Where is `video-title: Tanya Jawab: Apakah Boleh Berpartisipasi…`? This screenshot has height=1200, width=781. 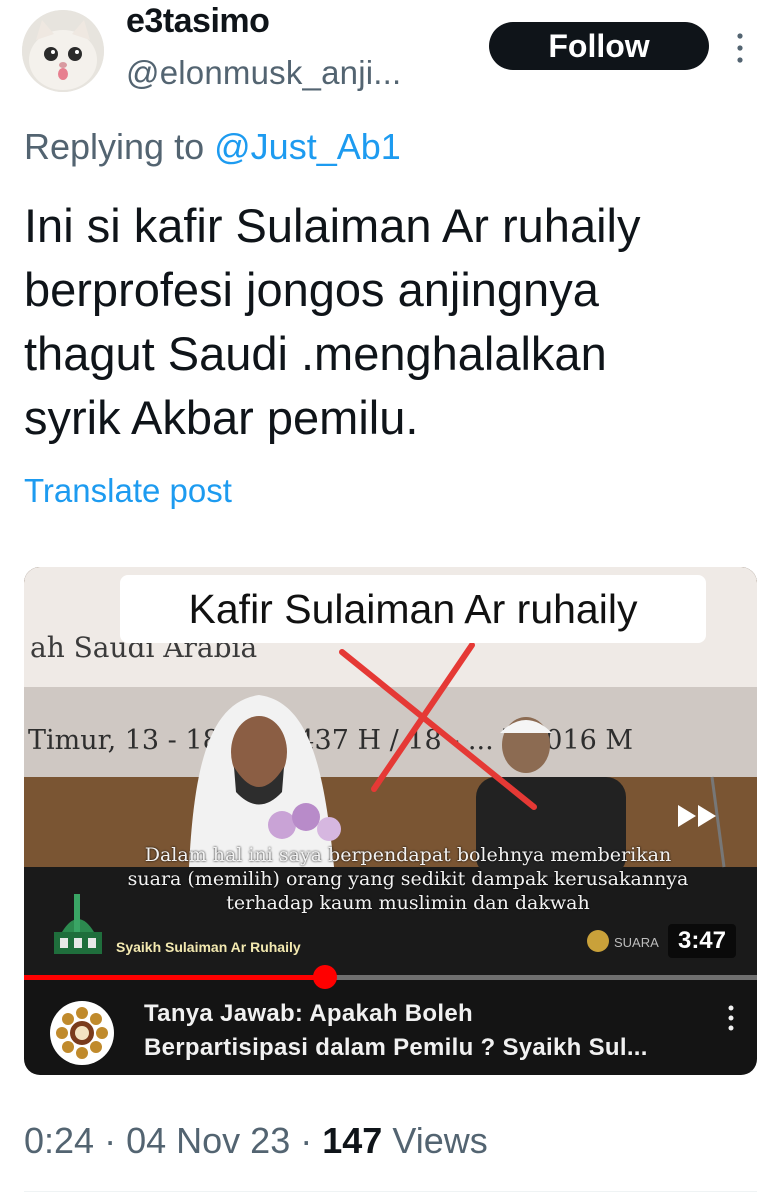
video-title: Tanya Jawab: Apakah Boleh Berpartisipasi… is located at coordinates (429, 1031).